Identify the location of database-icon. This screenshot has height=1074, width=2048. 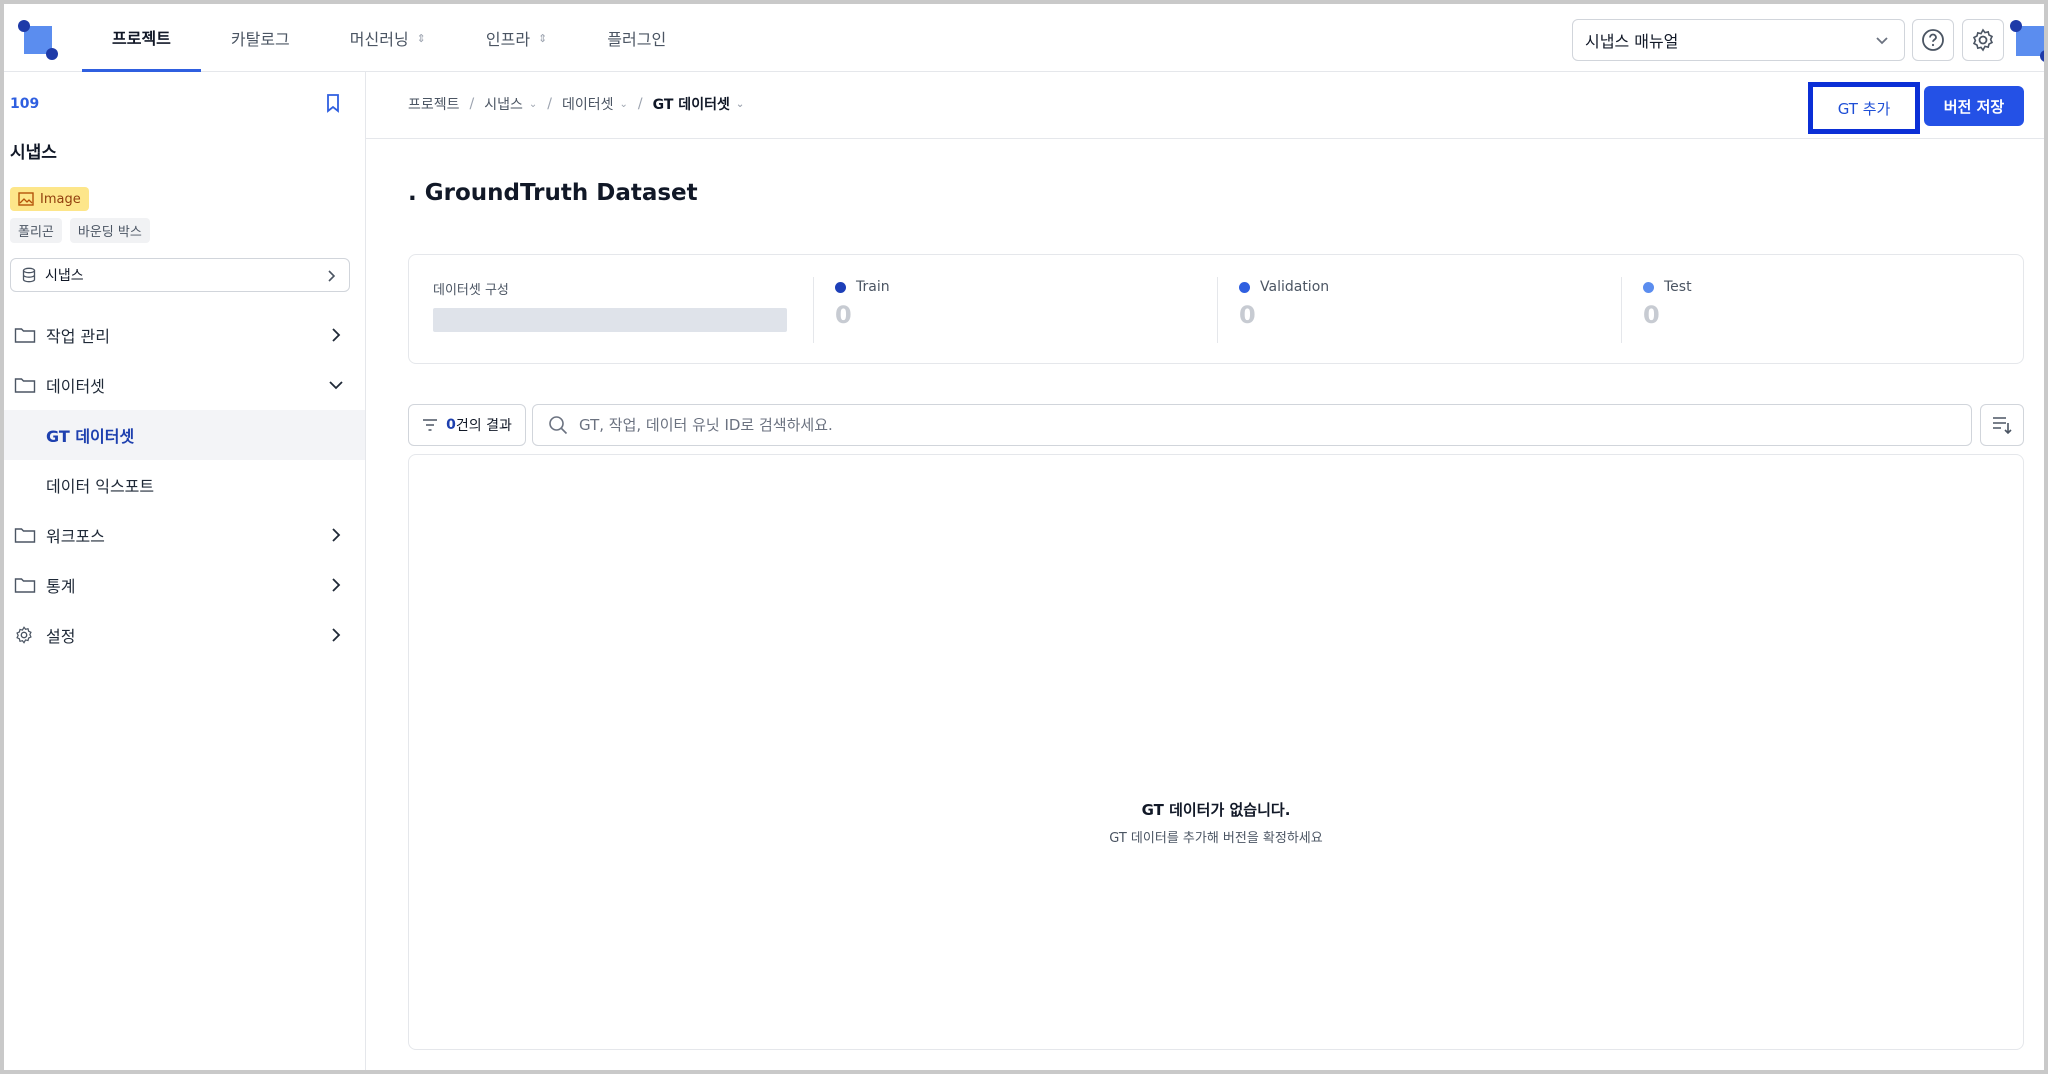
(29, 275).